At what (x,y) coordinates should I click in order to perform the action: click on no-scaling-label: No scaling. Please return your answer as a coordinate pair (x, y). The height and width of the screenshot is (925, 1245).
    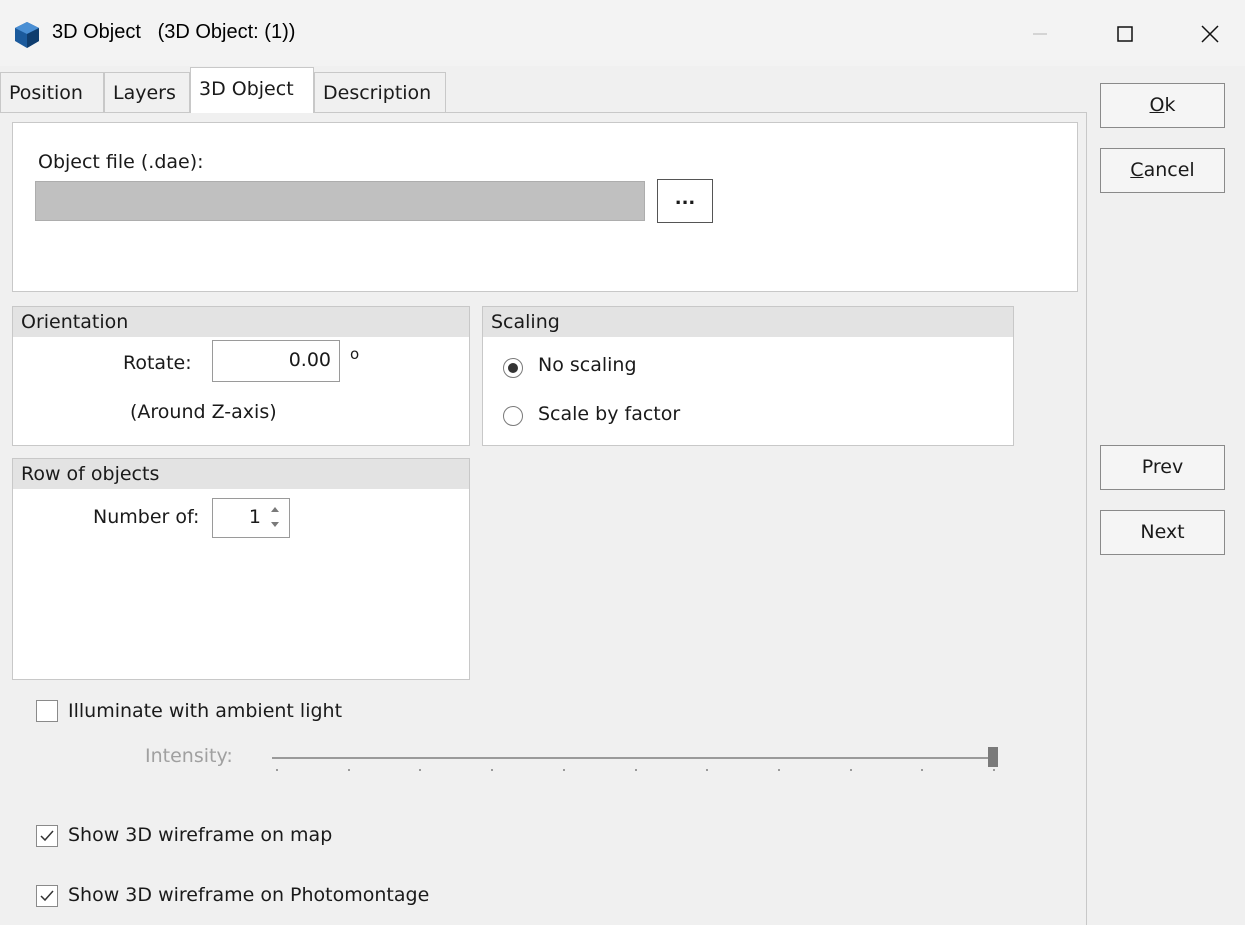
    Looking at the image, I should click on (587, 365).